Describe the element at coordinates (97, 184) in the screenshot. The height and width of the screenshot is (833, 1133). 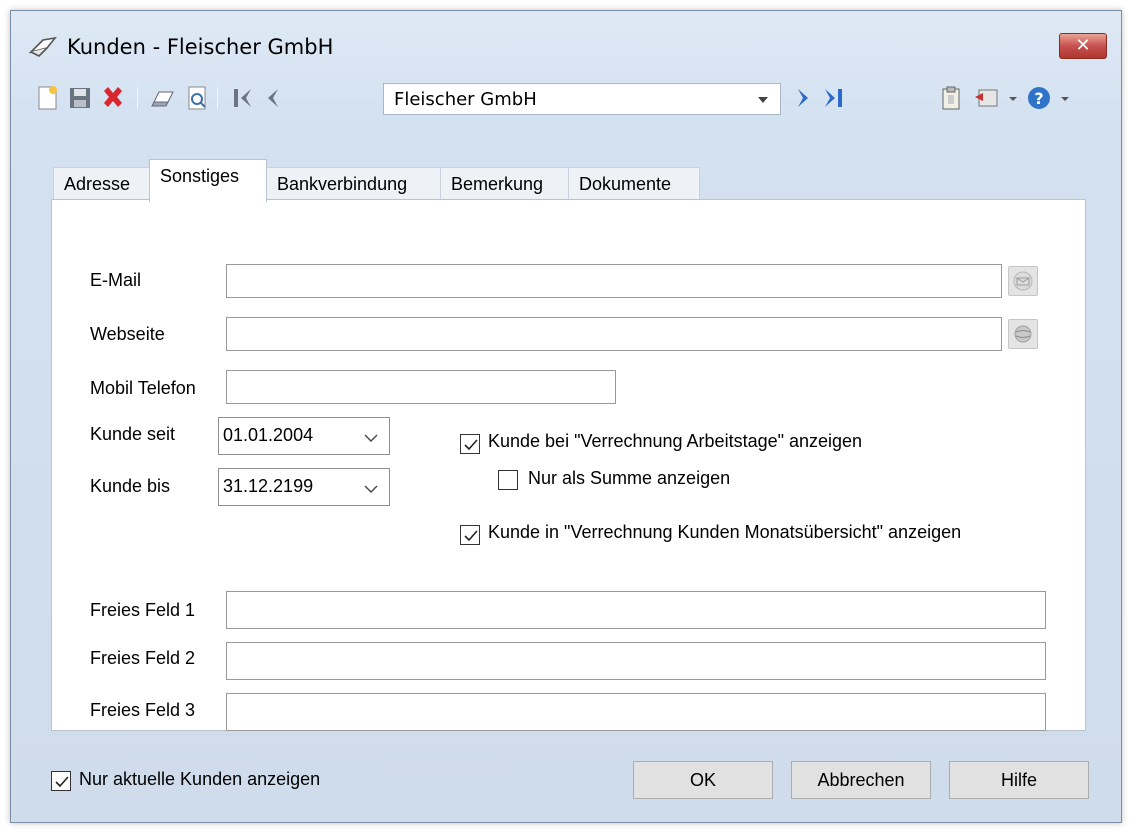
I see `tab-label: Adresse` at that location.